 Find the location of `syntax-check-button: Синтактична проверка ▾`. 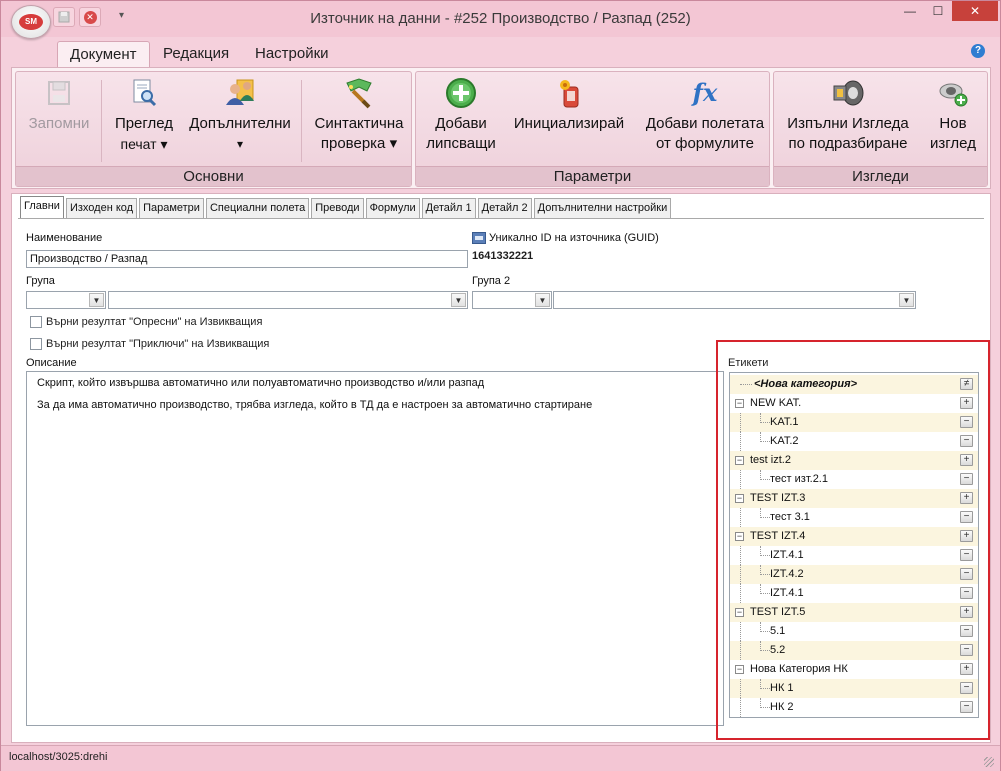

syntax-check-button: Синтактична проверка ▾ is located at coordinates (359, 122).